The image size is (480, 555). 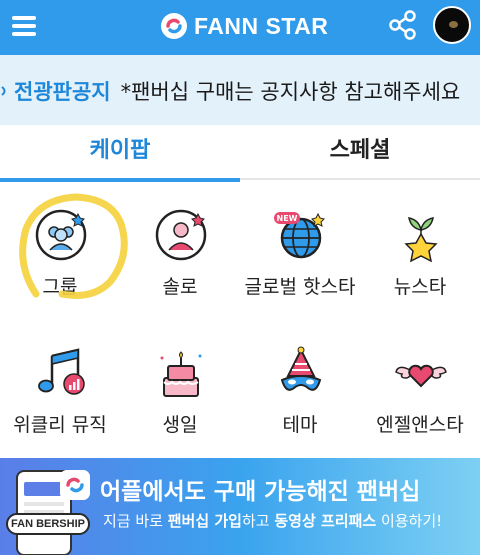 What do you see at coordinates (403, 25) in the screenshot?
I see `share-icon` at bounding box center [403, 25].